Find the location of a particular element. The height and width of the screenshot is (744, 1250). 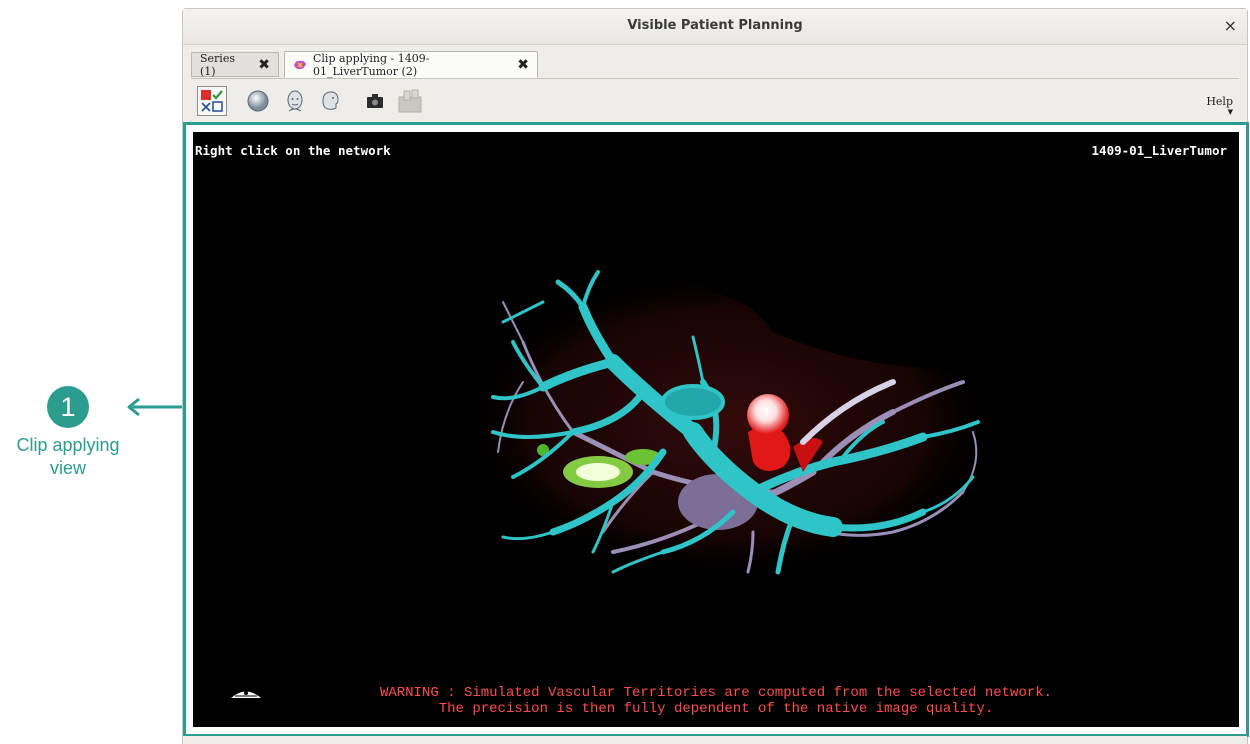

camera-snapshot-icon is located at coordinates (375, 101).